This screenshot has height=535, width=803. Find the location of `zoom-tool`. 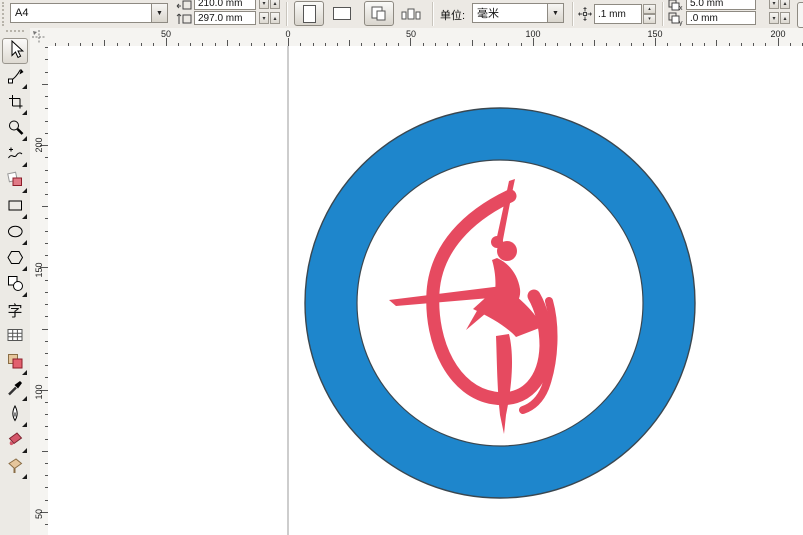

zoom-tool is located at coordinates (15, 129).